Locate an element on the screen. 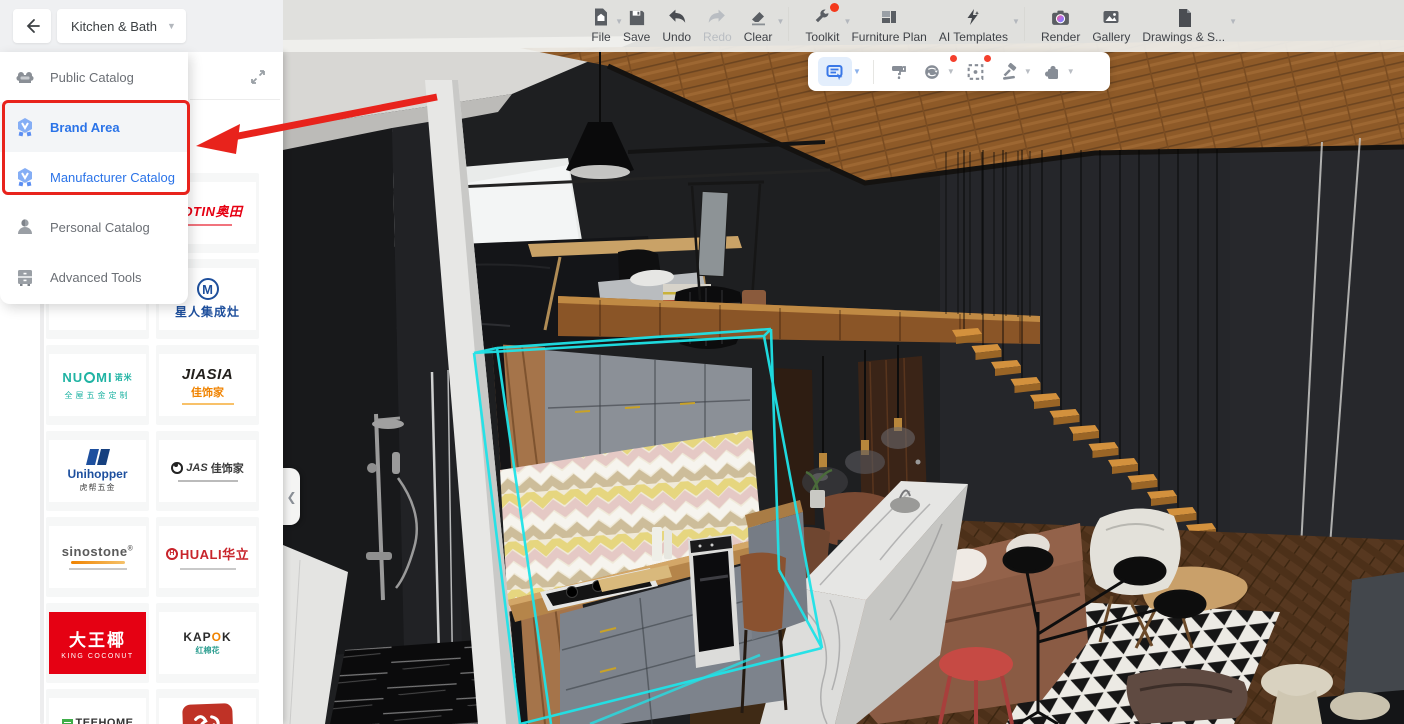 This screenshot has height=724, width=1404. brand-tile-teehome: TEEHOME 天翔板业 is located at coordinates (97, 706).